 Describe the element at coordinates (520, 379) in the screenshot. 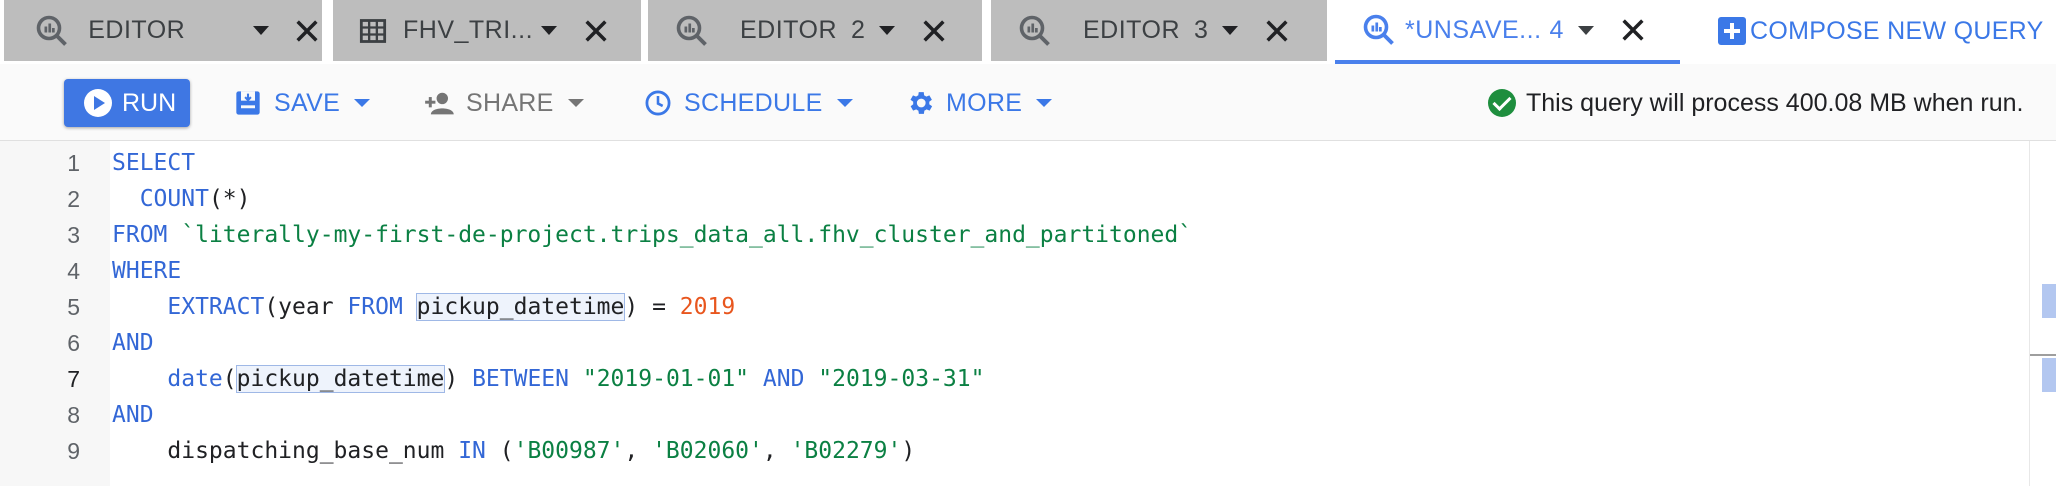

I see `sql-keyword: BETWEEN` at that location.